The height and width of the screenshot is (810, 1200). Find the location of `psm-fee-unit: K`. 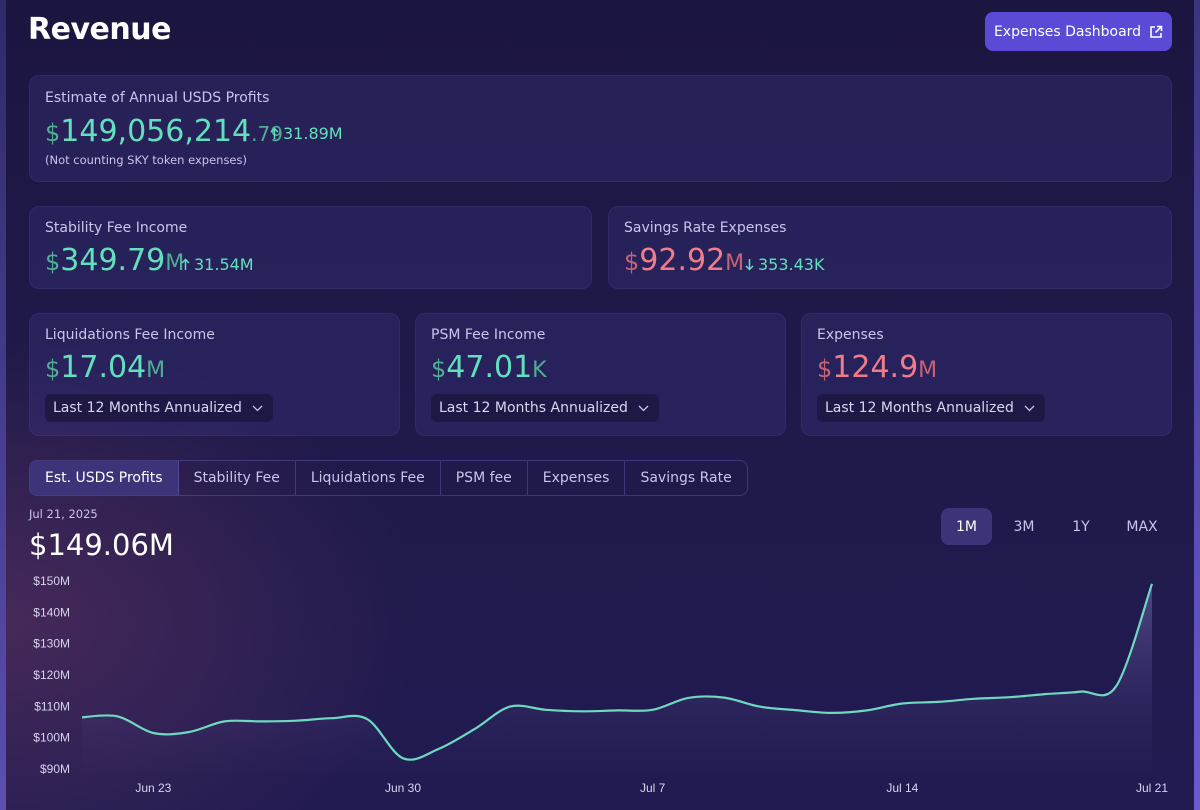

psm-fee-unit: K is located at coordinates (539, 370).